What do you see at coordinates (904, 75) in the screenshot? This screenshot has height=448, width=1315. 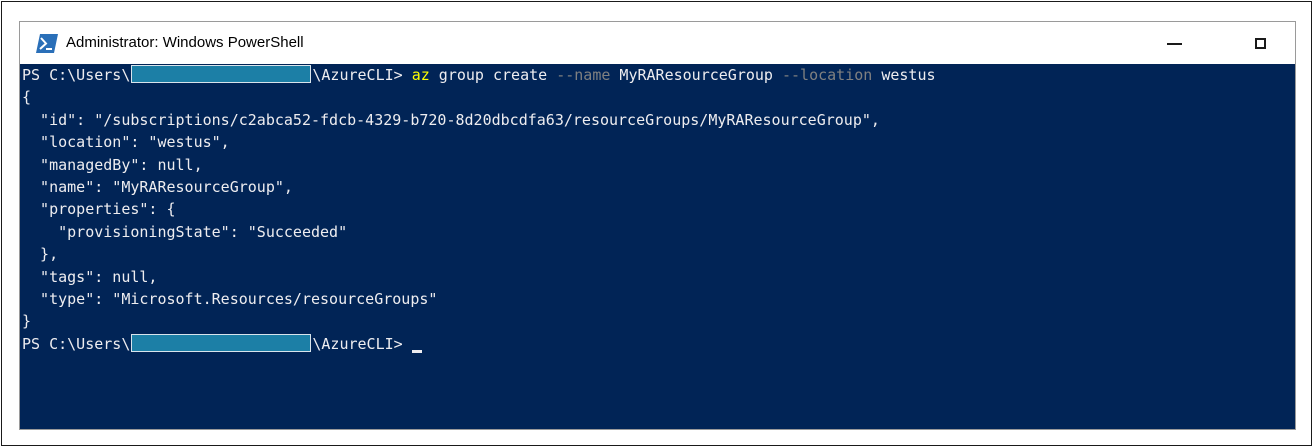 I see `param-location-value: westus` at bounding box center [904, 75].